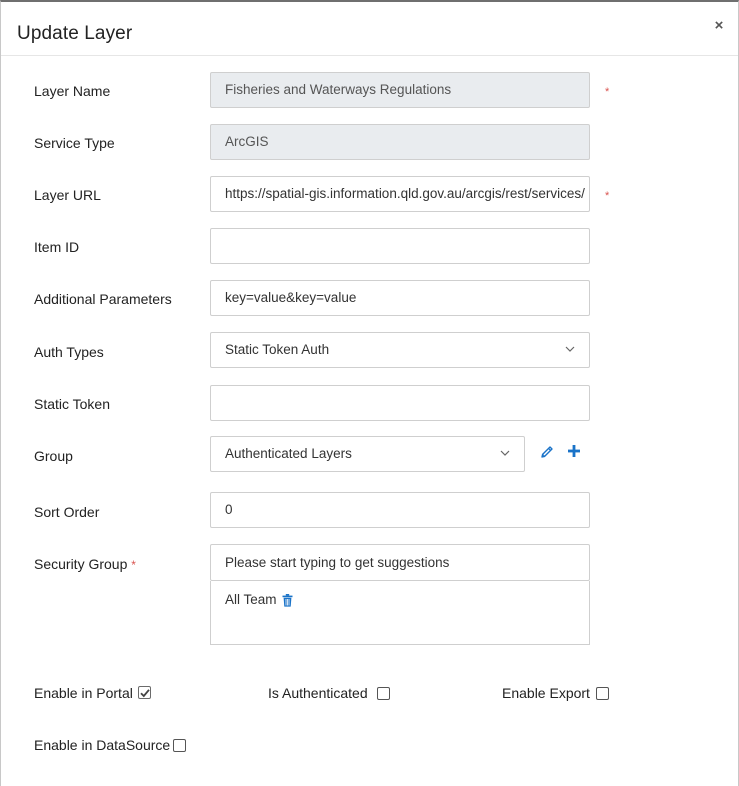  Describe the element at coordinates (400, 350) in the screenshot. I see `auth-types-select: Static Token Auth` at that location.